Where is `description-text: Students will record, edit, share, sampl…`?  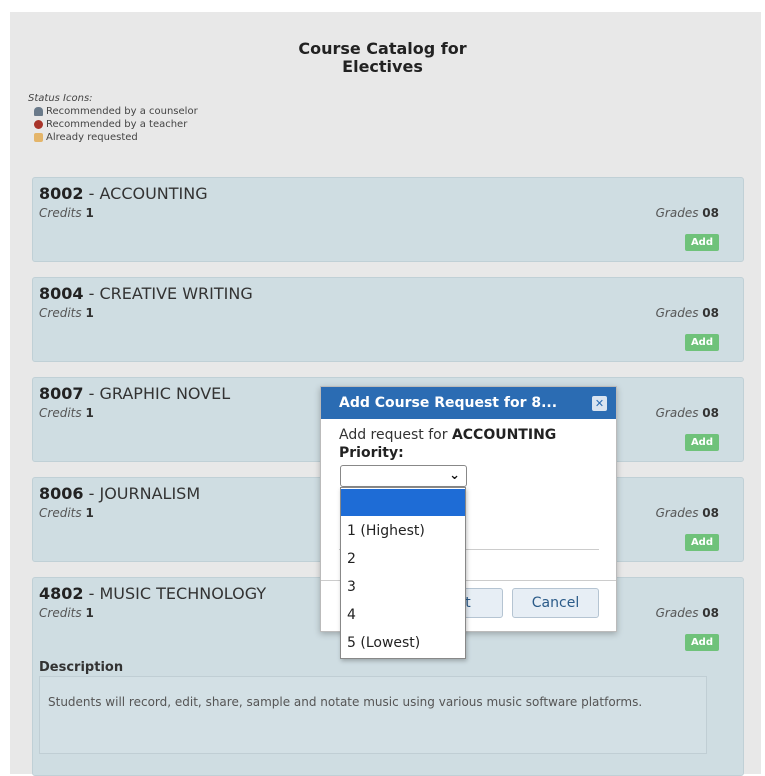 description-text: Students will record, edit, share, sampl… is located at coordinates (373, 715).